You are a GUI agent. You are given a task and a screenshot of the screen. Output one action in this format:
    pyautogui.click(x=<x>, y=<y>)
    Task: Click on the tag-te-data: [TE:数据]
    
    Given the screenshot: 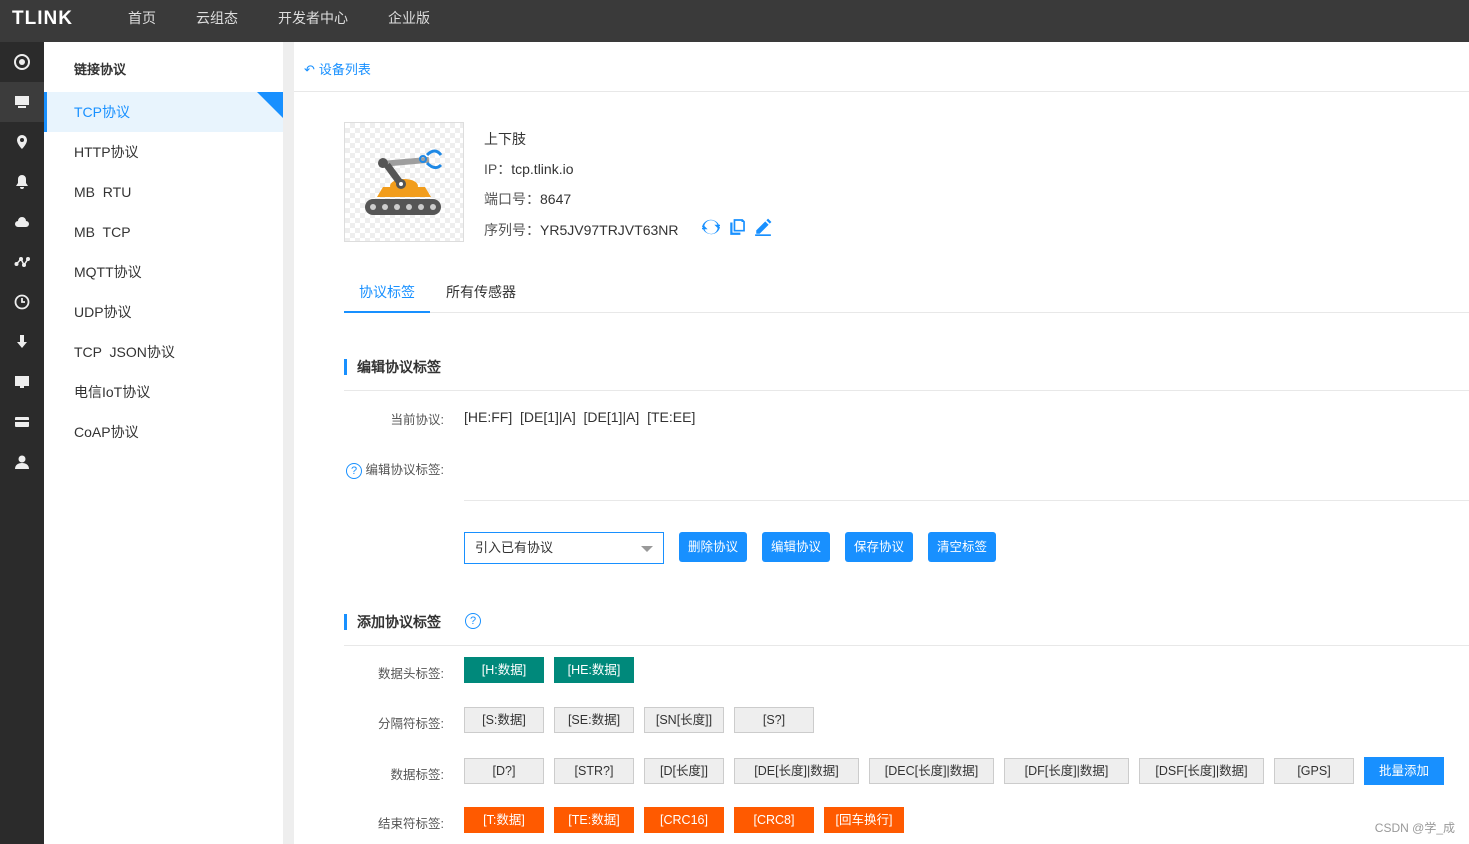 What is the action you would take?
    pyautogui.click(x=594, y=820)
    